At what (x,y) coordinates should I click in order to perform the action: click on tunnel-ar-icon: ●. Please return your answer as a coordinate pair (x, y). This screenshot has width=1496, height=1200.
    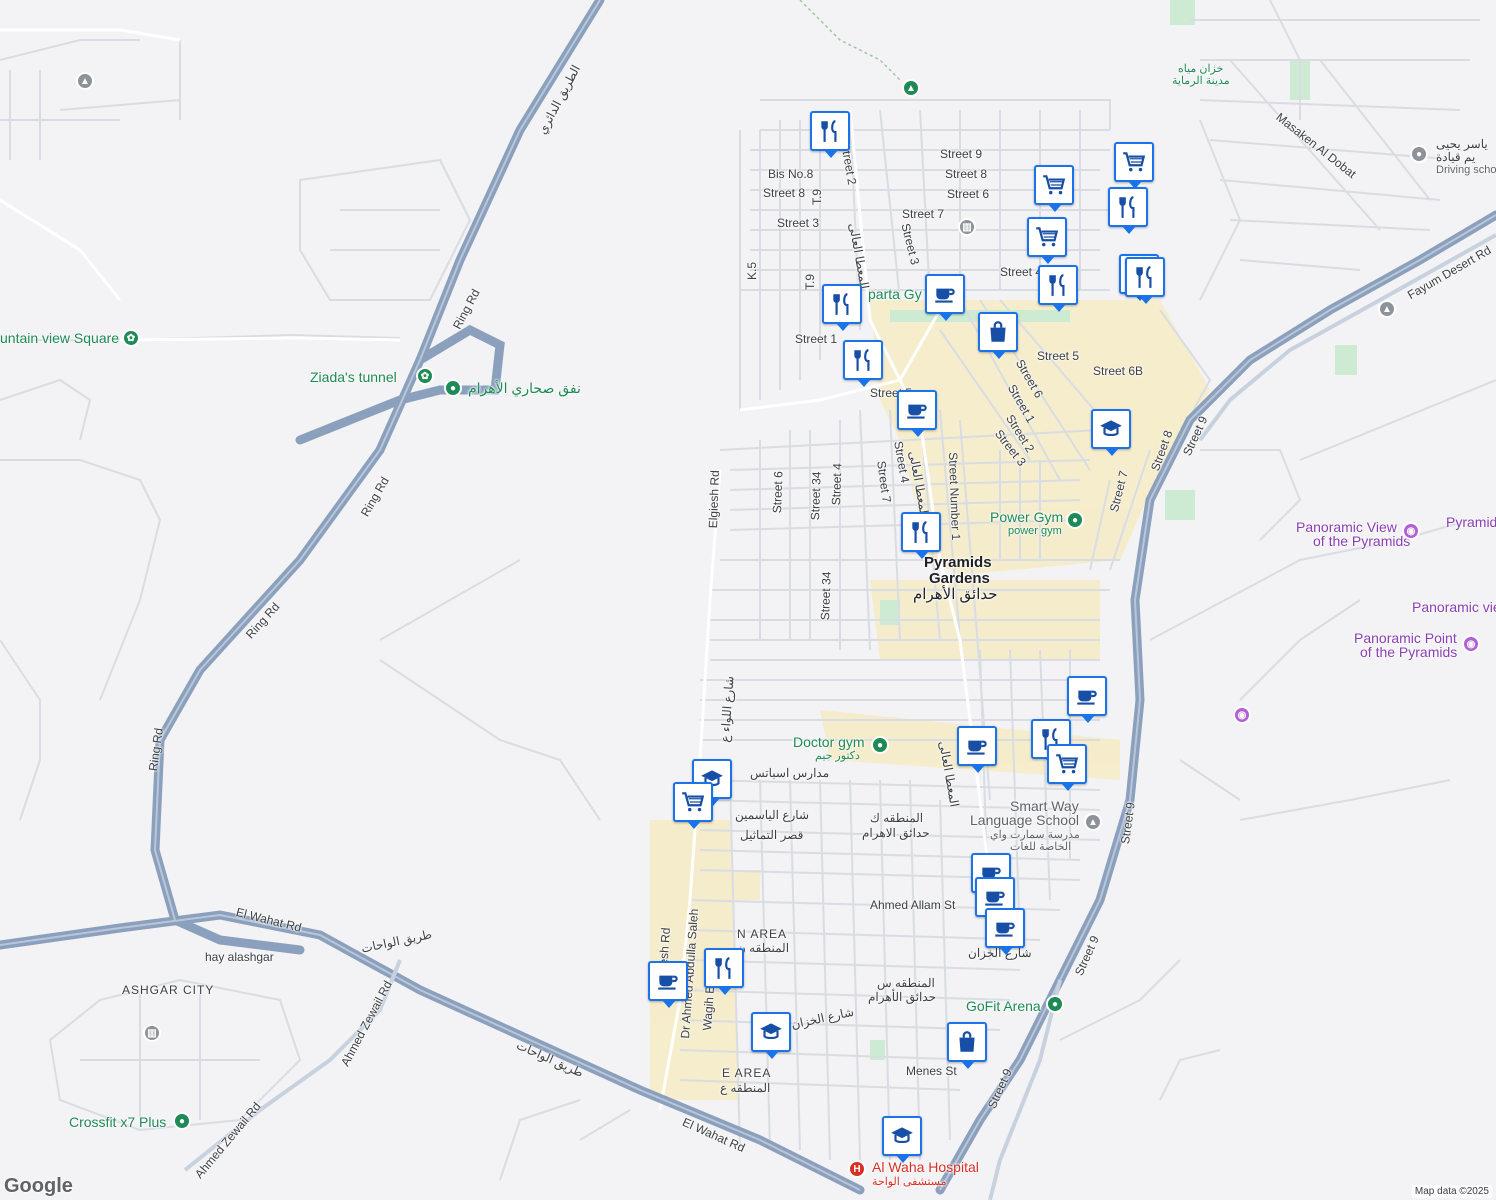
    Looking at the image, I should click on (453, 388).